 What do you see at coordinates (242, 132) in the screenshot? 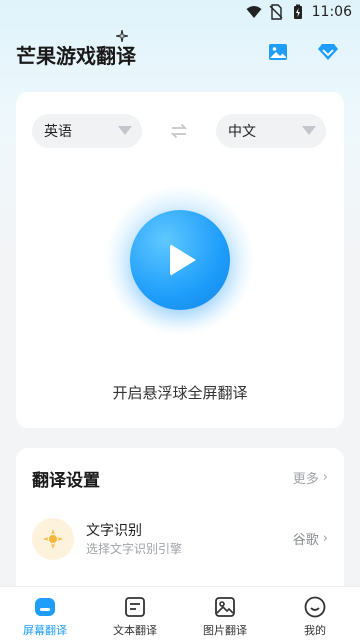
I see `target-language-label: 中文` at bounding box center [242, 132].